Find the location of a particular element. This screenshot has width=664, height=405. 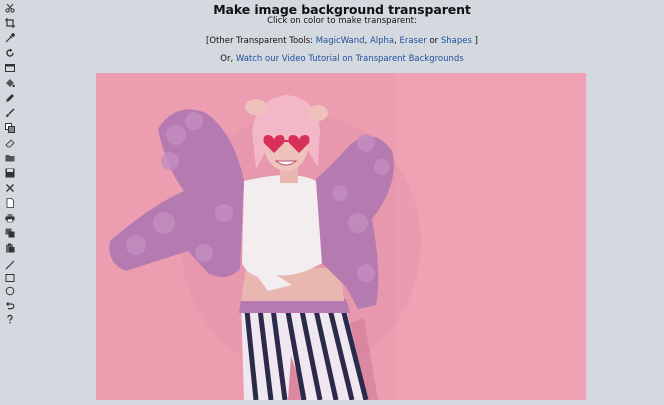

or-separator: or is located at coordinates (433, 41).